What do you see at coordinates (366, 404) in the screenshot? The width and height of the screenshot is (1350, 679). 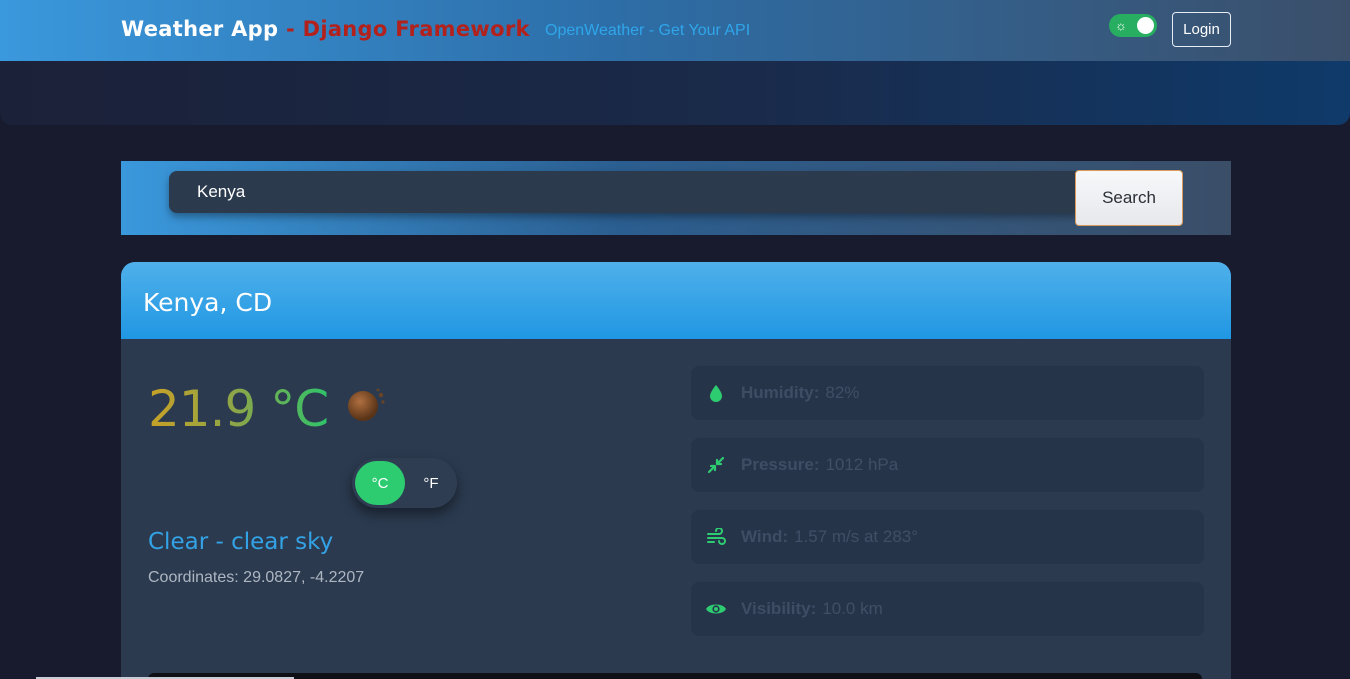 I see `clear-sky-icon` at bounding box center [366, 404].